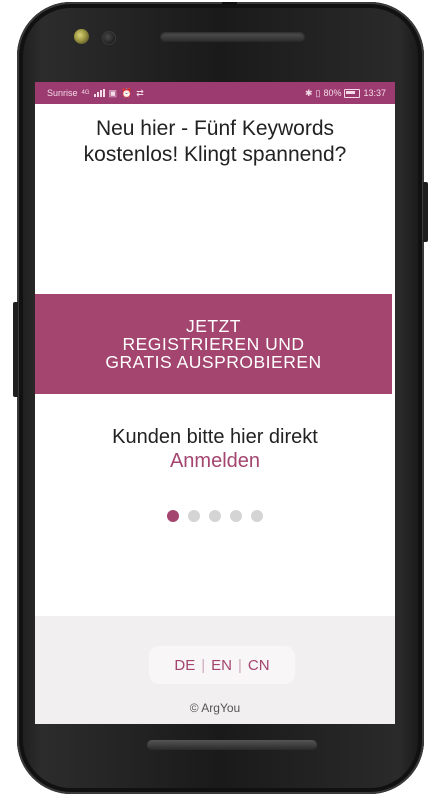  I want to click on login-prompt-text: Kunden bitte hier direkt, so click(215, 437).